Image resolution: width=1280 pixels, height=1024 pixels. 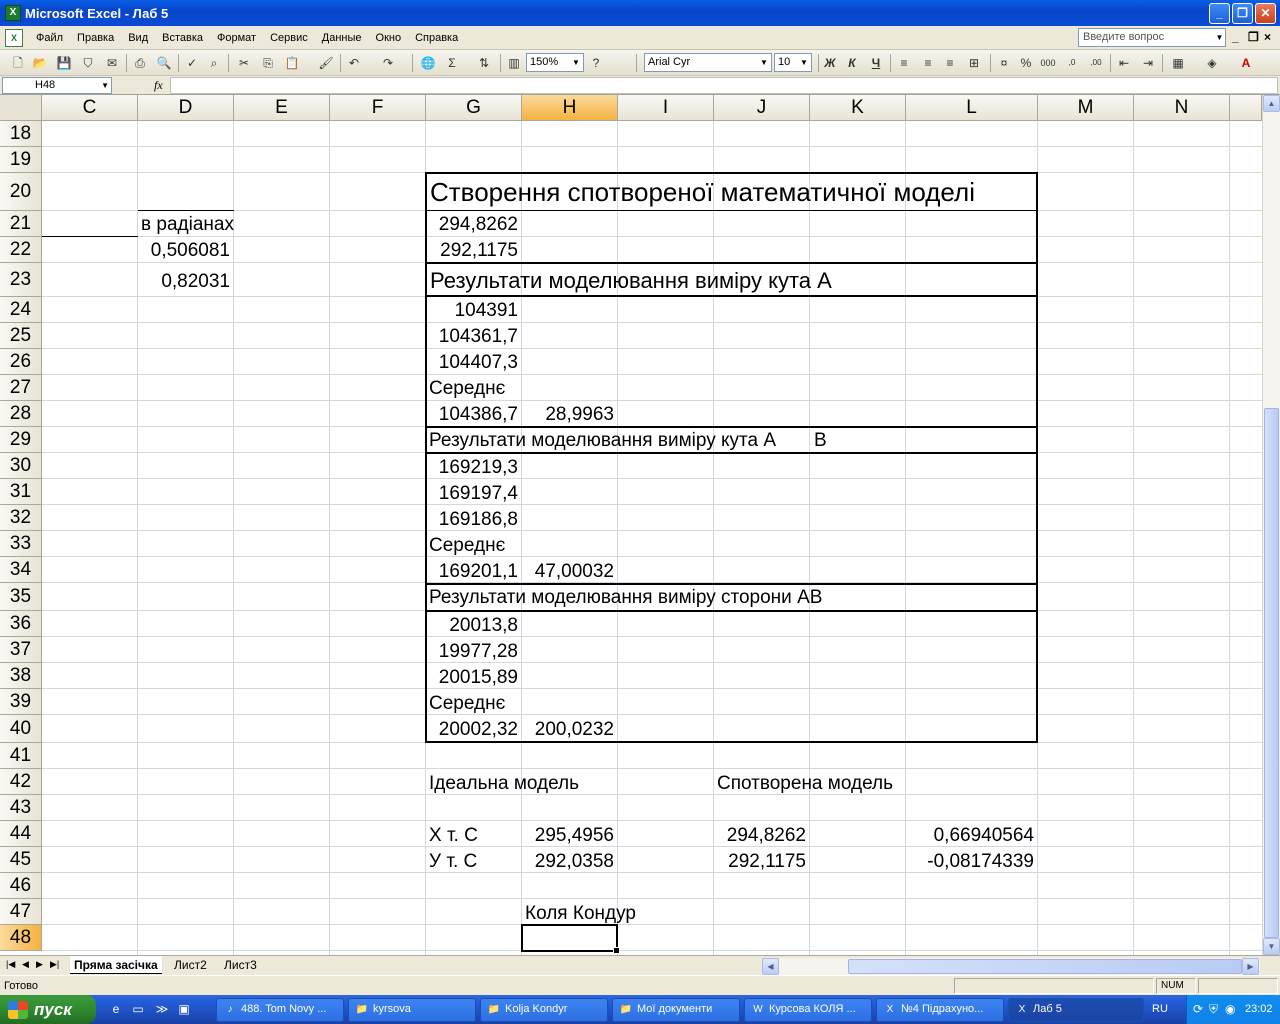 What do you see at coordinates (708, 62) in the screenshot?
I see `font-combo: Arial Cyr ▼` at bounding box center [708, 62].